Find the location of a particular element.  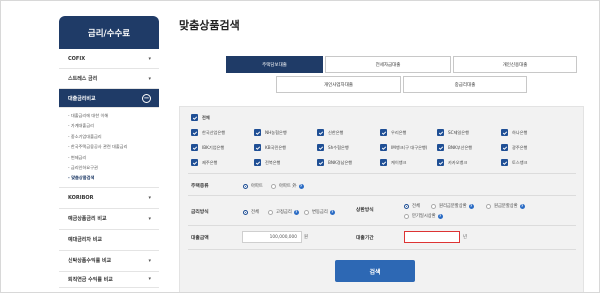

submenu-item: - 가계대출금리 is located at coordinates (113, 126).